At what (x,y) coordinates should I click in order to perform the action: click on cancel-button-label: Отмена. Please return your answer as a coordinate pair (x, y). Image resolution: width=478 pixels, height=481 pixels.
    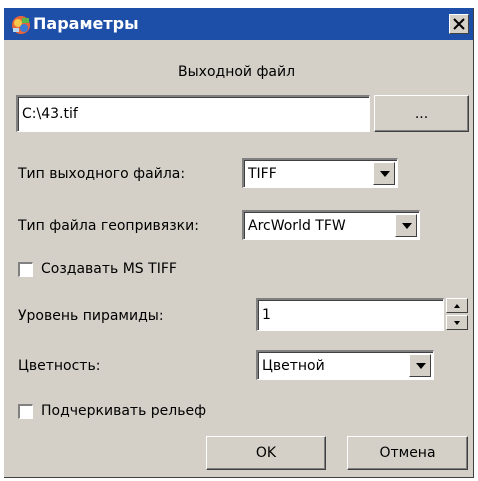
    Looking at the image, I should click on (407, 453).